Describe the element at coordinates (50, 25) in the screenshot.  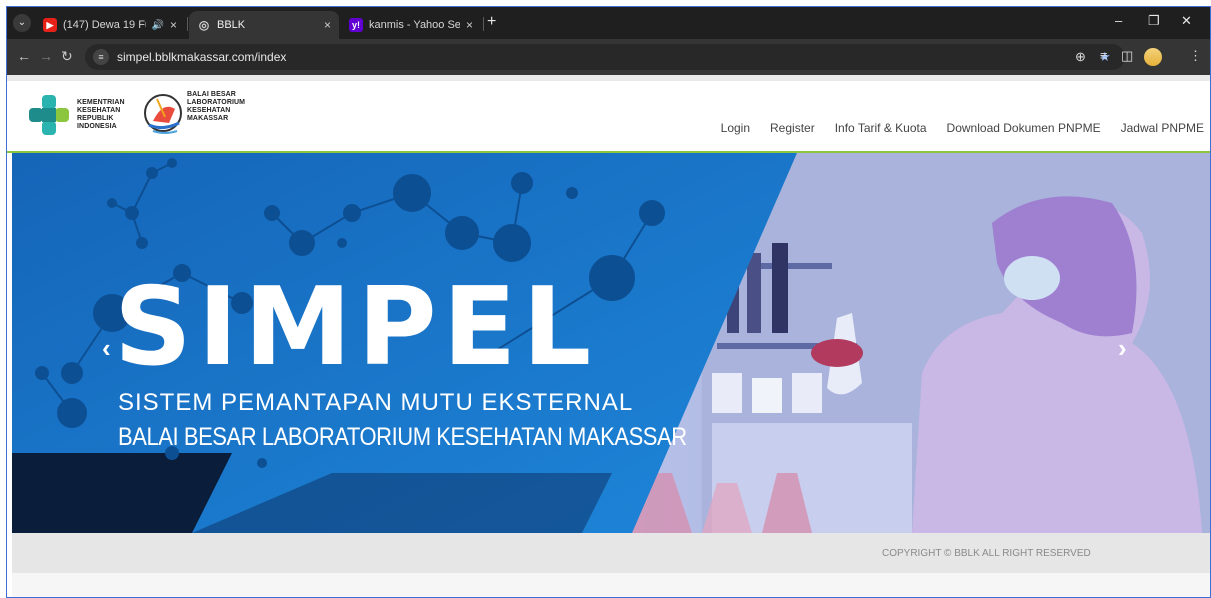
I see `youtube-icon: ▶` at that location.